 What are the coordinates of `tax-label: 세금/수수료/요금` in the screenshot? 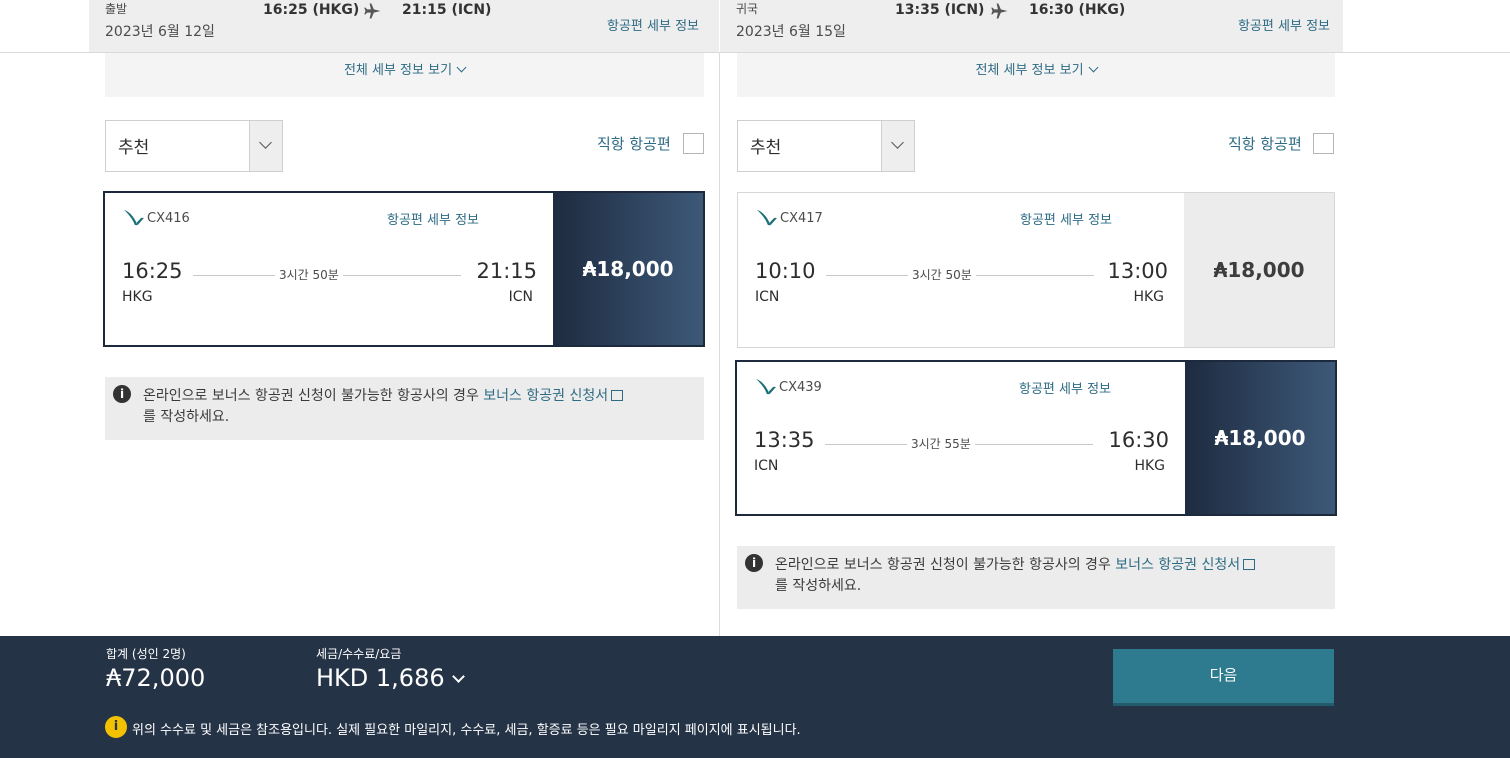 It's located at (359, 654).